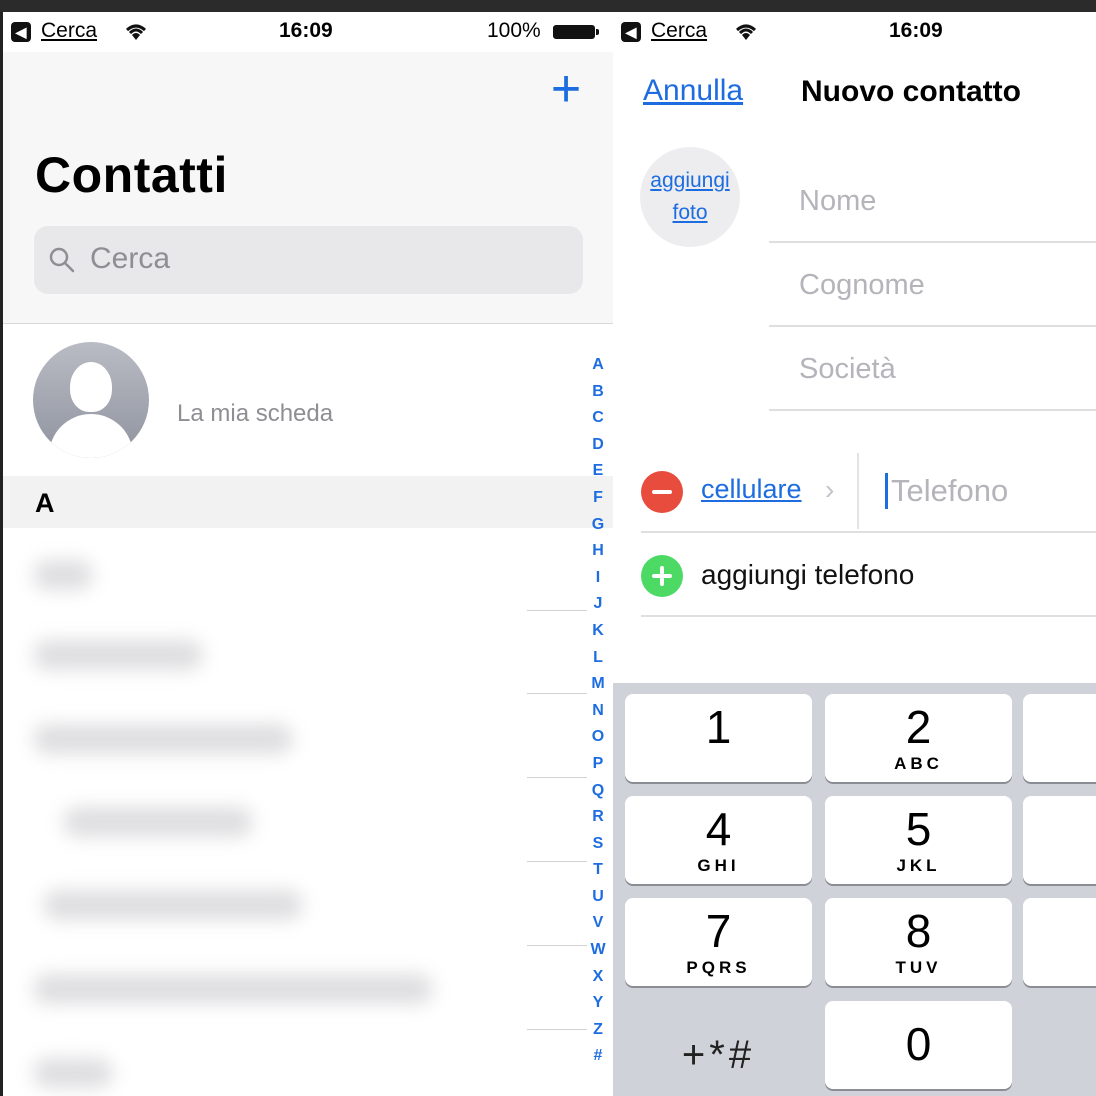 This screenshot has width=1096, height=1096. What do you see at coordinates (808, 574) in the screenshot?
I see `add-phone-label: aggiungi telefono` at bounding box center [808, 574].